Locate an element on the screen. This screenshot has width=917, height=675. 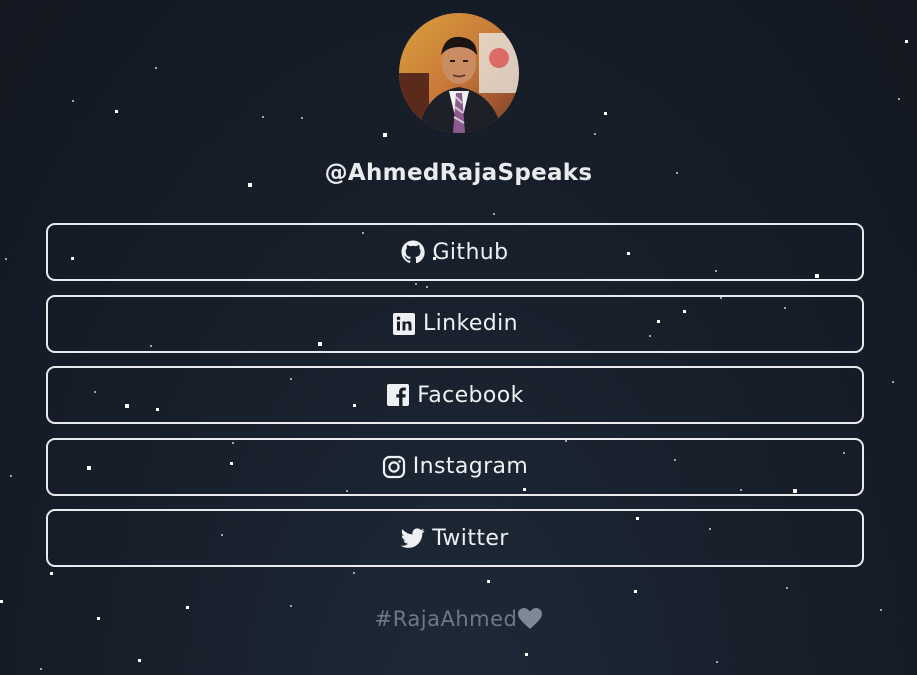
facebook-link-button: Facebook is located at coordinates (455, 395).